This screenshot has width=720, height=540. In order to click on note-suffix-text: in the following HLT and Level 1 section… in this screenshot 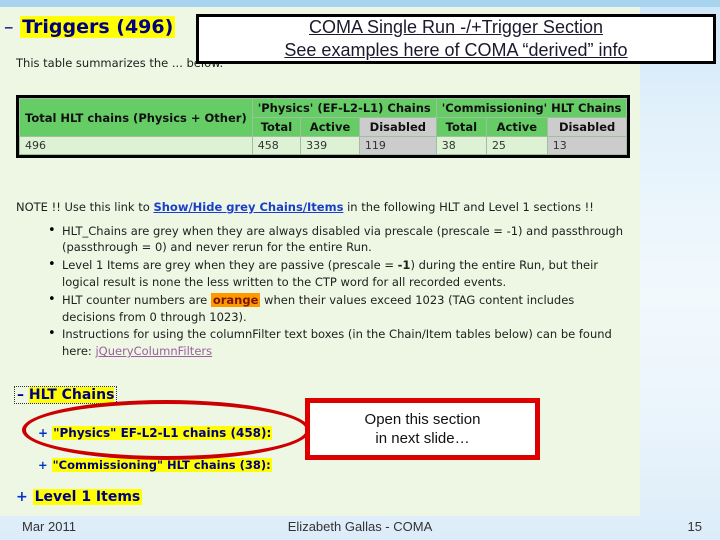, I will do `click(468, 207)`.